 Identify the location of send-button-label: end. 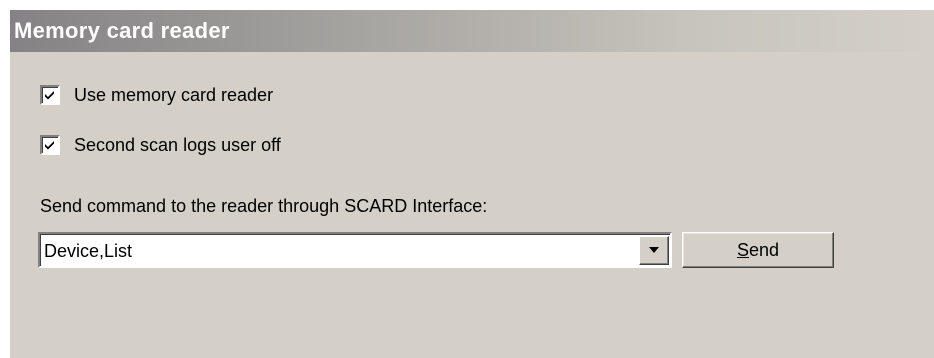
(764, 249).